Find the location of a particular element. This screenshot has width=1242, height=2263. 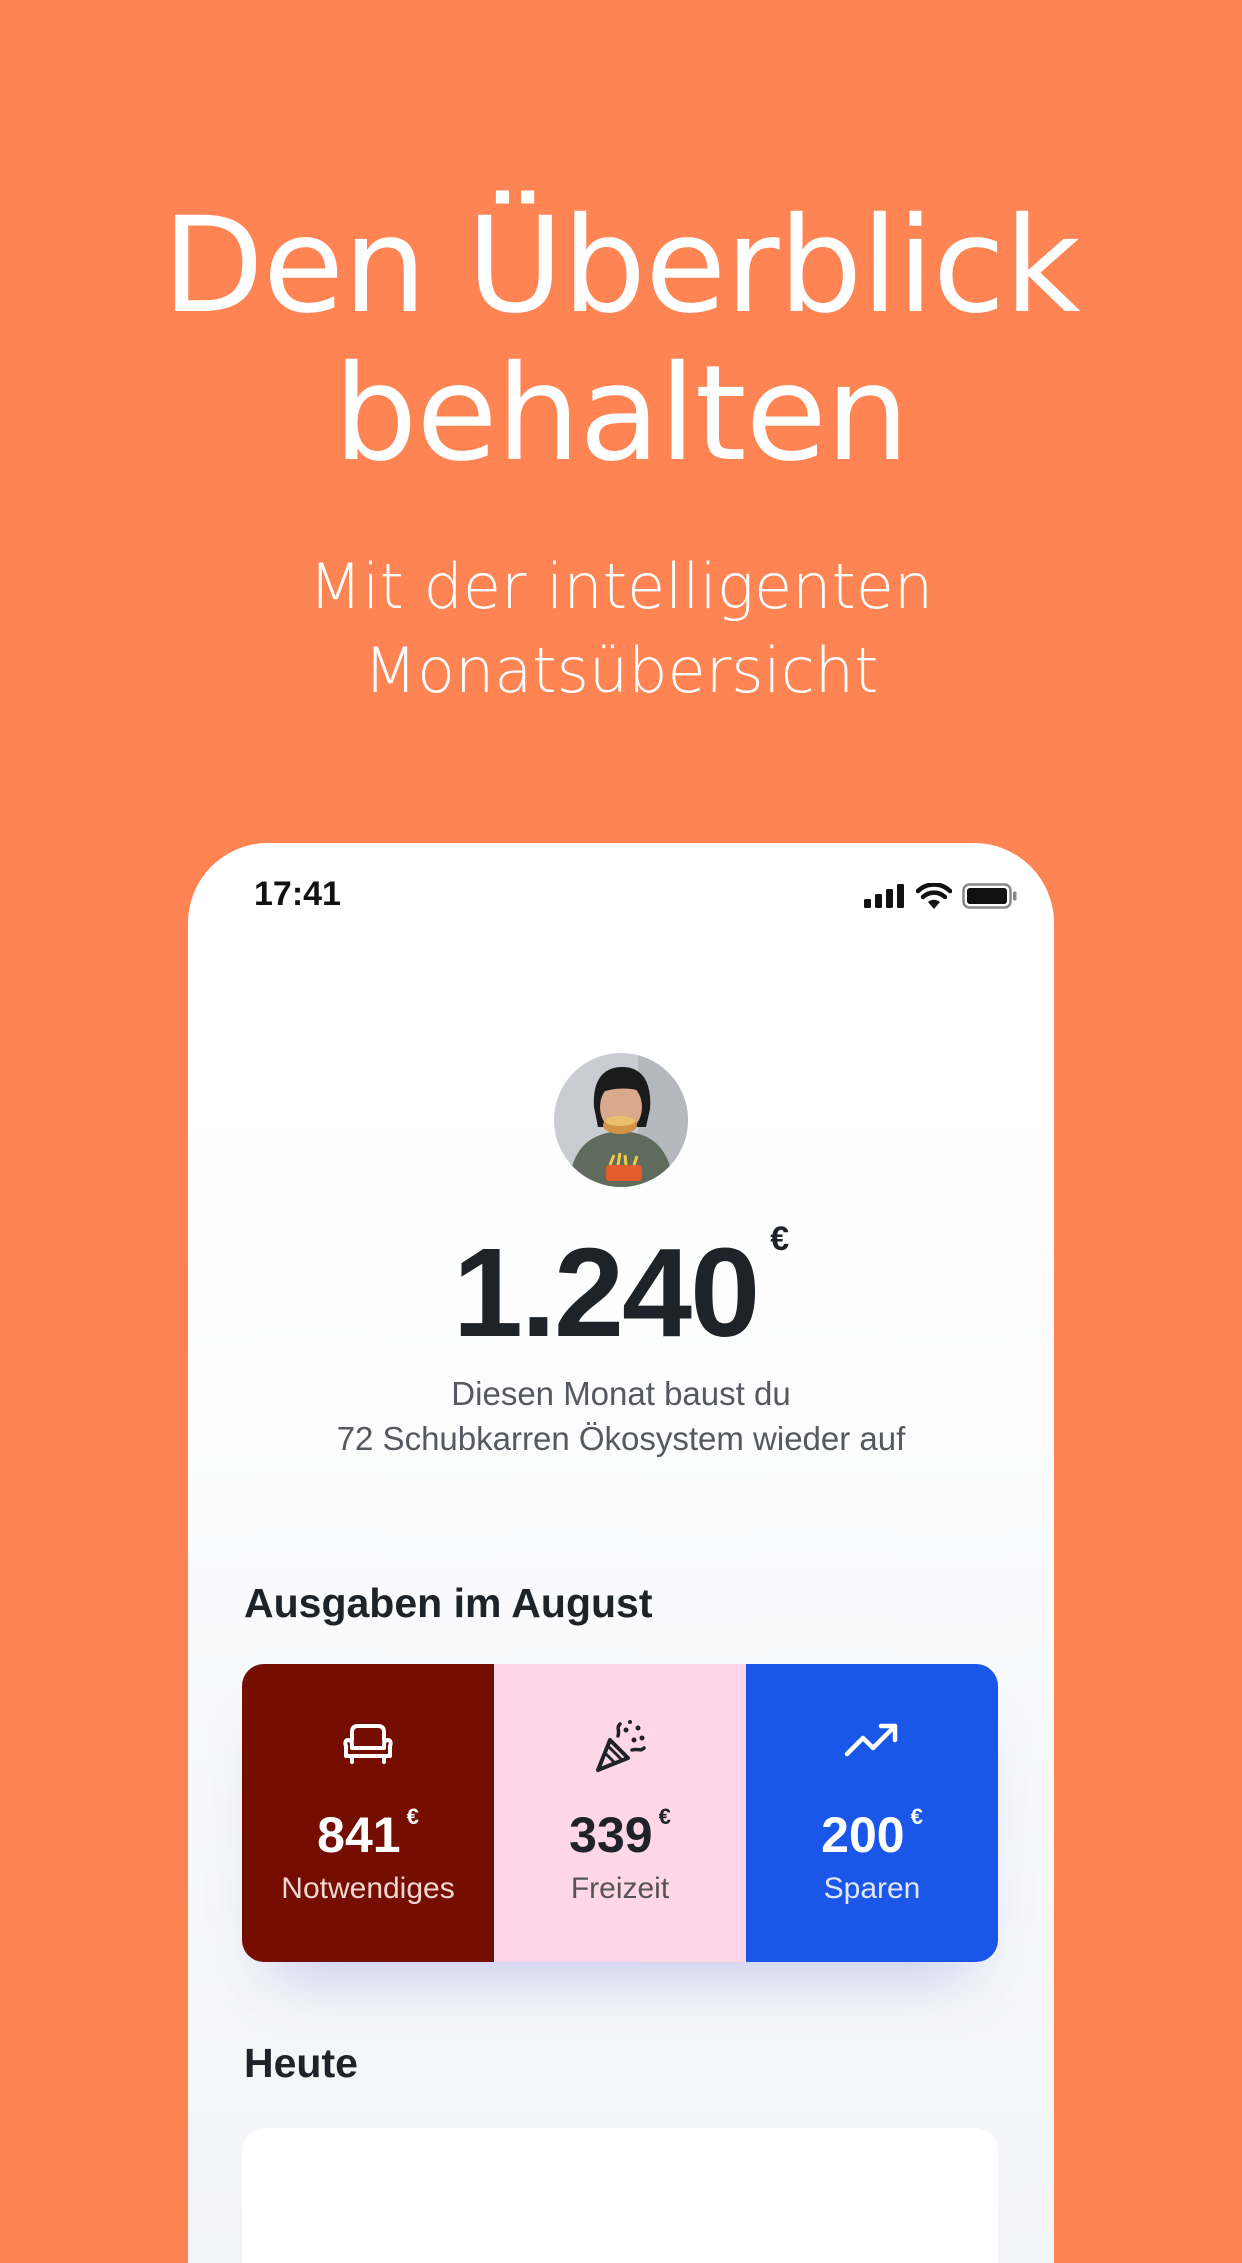

category-label: Sparen is located at coordinates (872, 1888).